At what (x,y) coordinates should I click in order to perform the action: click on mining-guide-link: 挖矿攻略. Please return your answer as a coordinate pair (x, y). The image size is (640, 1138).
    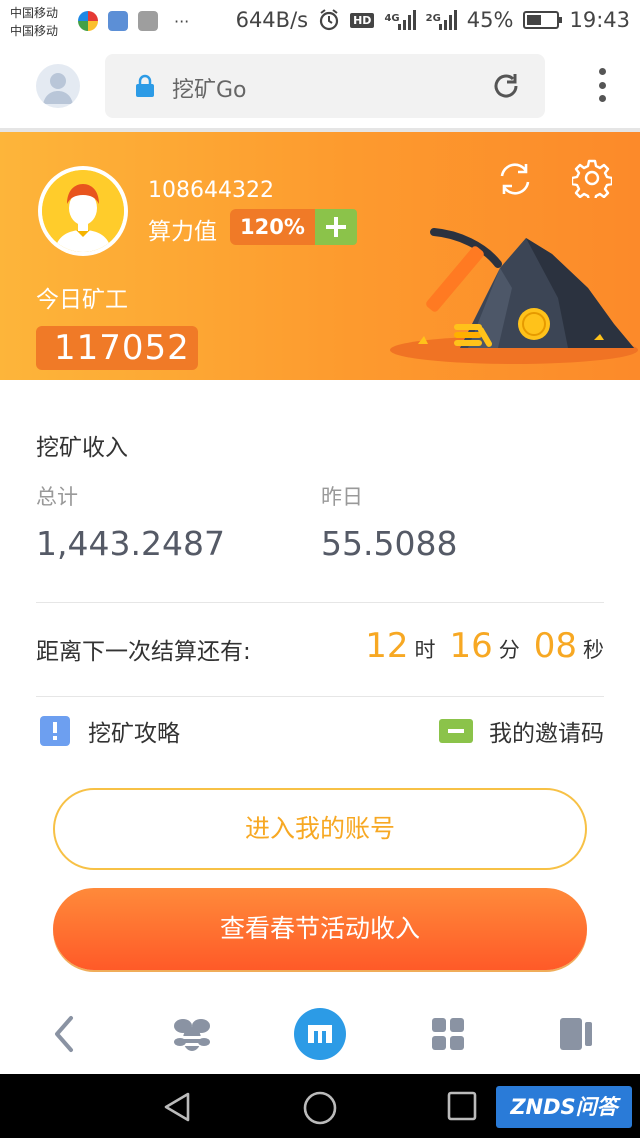
    Looking at the image, I should click on (110, 731).